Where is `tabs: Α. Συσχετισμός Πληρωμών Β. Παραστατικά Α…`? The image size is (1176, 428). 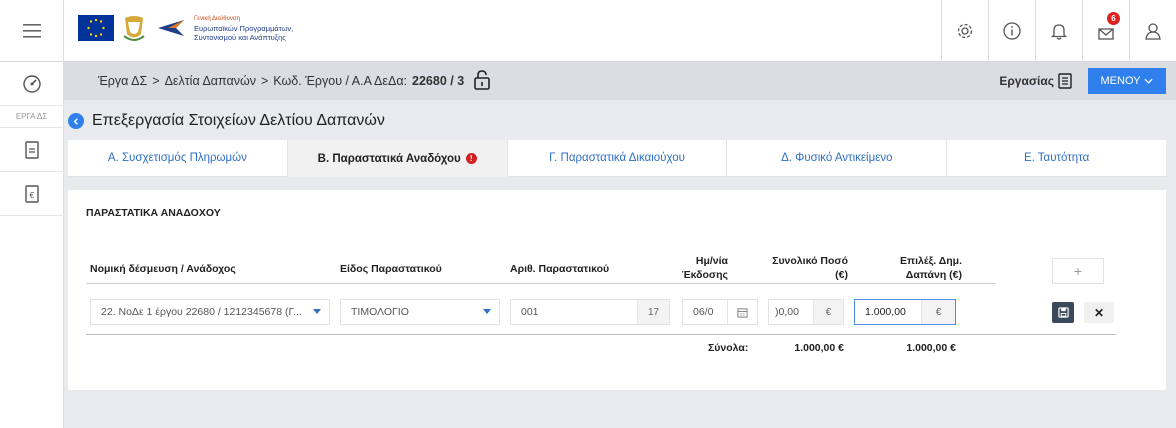
tabs: Α. Συσχετισμός Πληρωμών Β. Παραστατικά Α… is located at coordinates (617, 158).